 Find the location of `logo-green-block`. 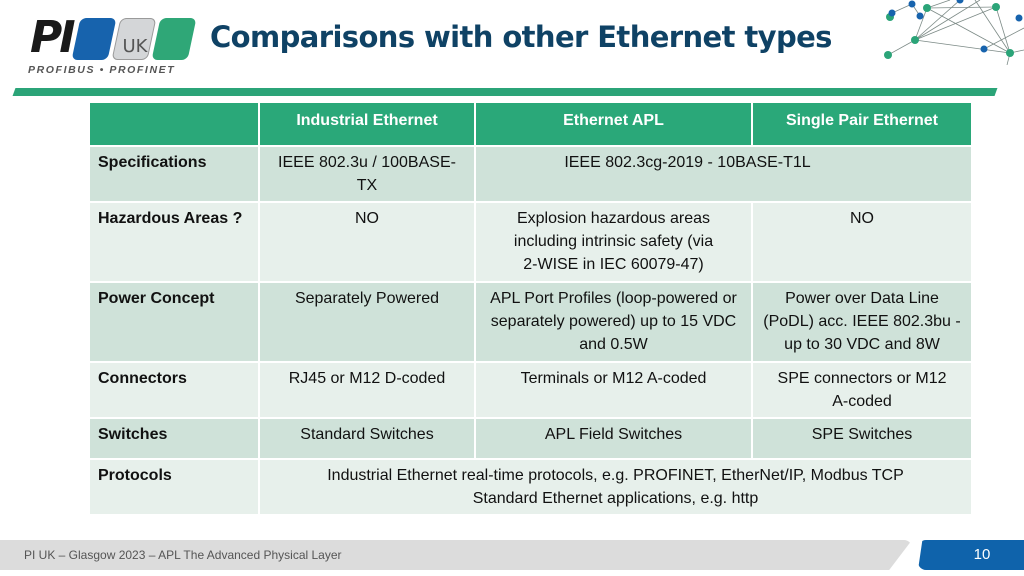

logo-green-block is located at coordinates (174, 39).